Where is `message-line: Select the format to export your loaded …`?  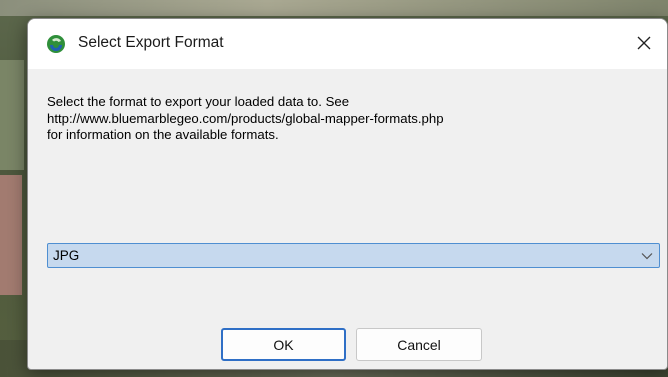 message-line: Select the format to export your loaded … is located at coordinates (198, 101).